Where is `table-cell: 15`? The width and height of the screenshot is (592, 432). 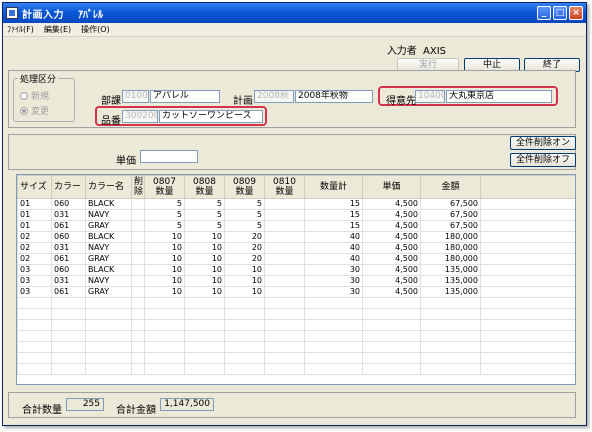
table-cell: 15 is located at coordinates (333, 215).